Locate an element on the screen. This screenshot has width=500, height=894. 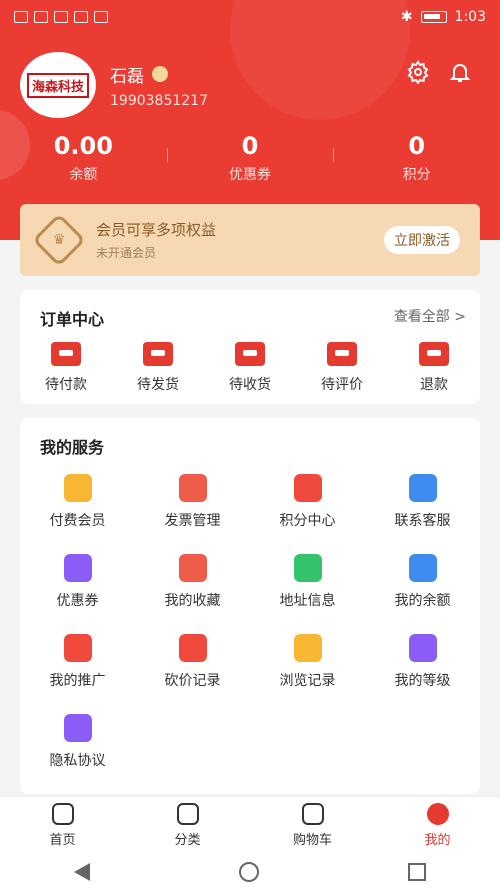
bluetooth-icon: ✱ is located at coordinates (406, 17).